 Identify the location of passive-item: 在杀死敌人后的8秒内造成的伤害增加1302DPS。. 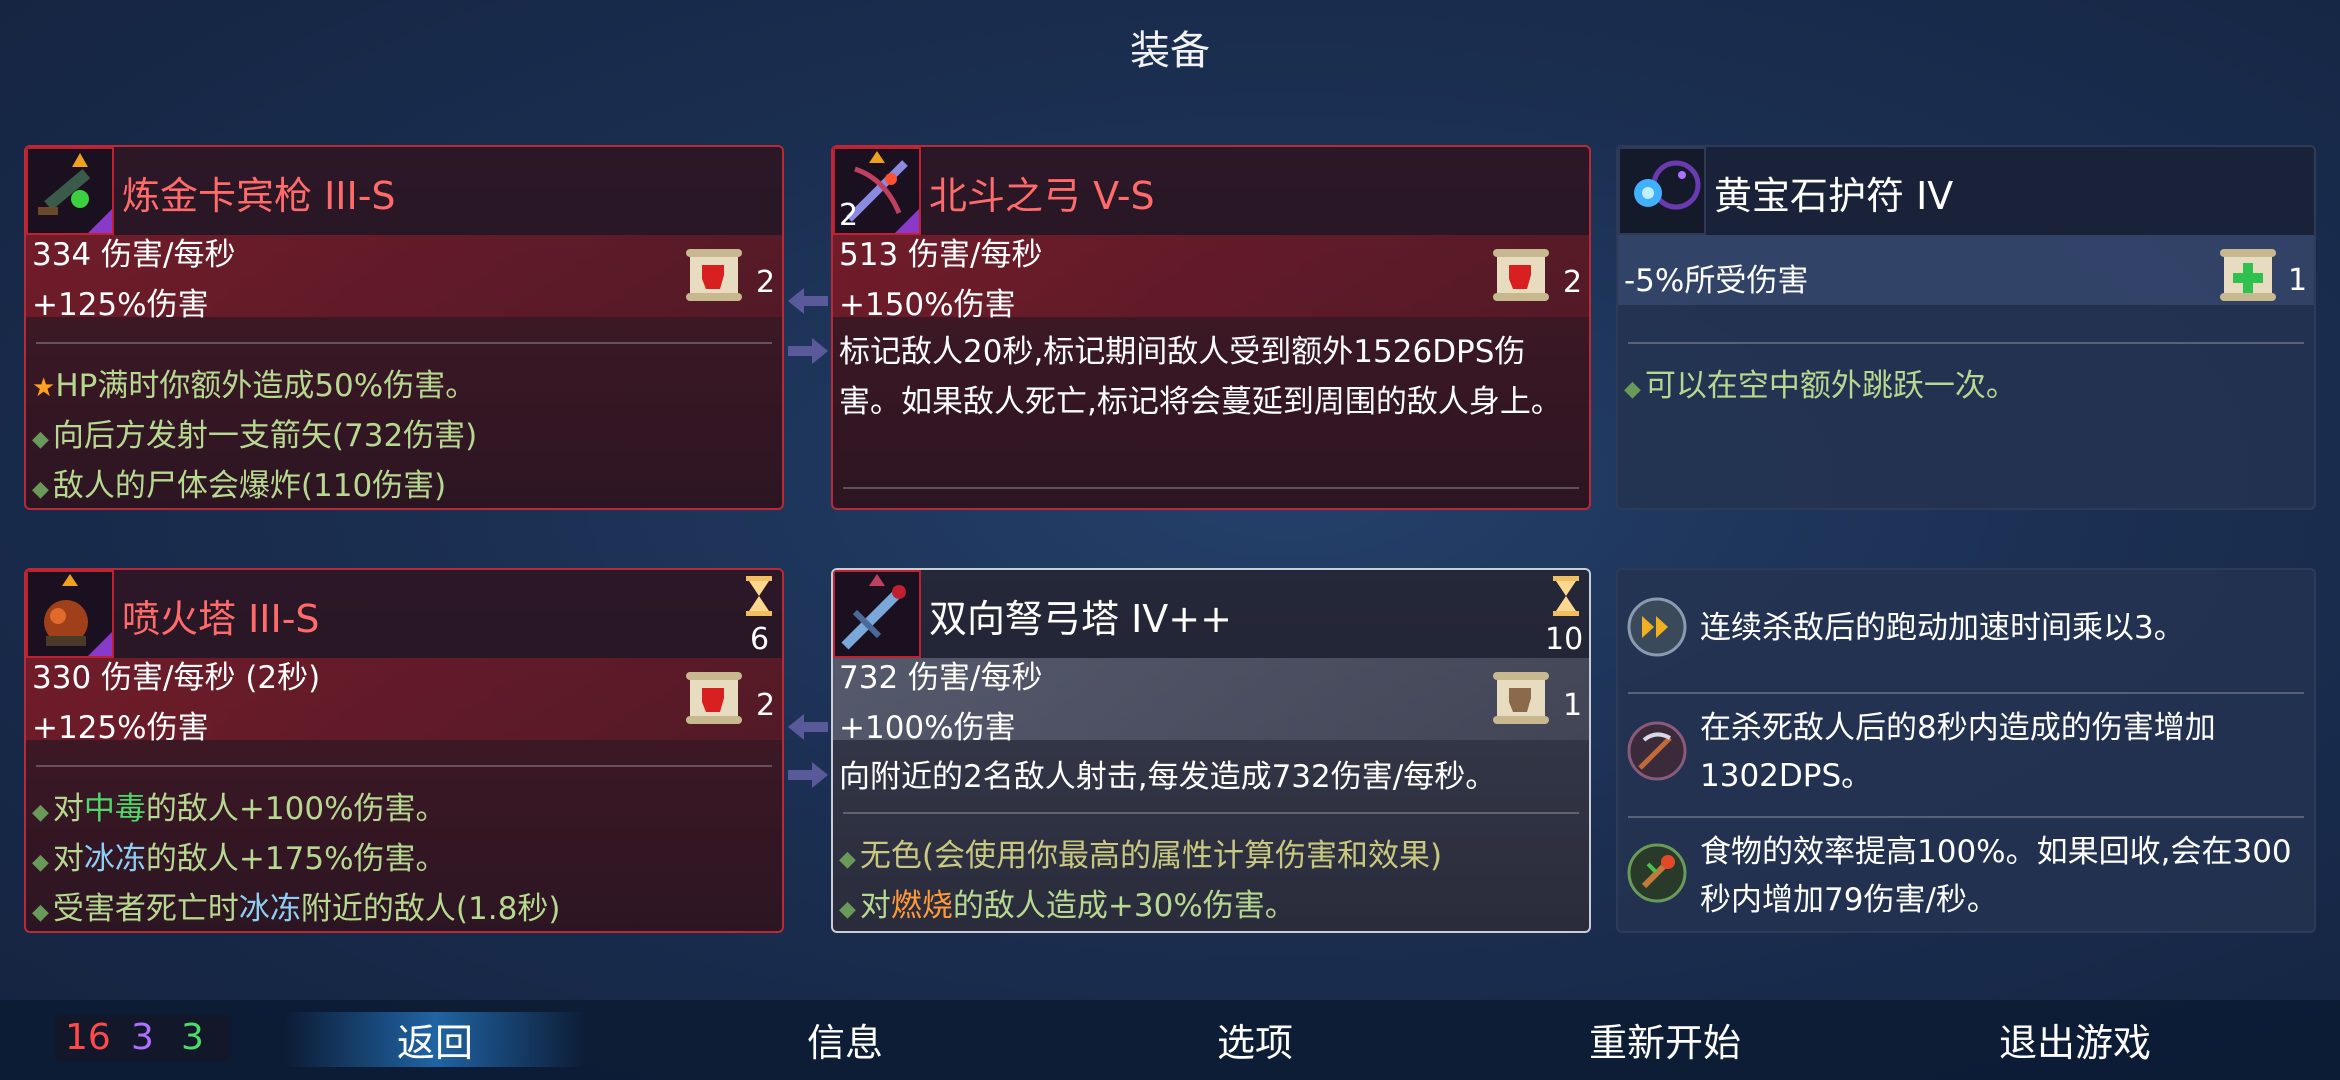
(1966, 756).